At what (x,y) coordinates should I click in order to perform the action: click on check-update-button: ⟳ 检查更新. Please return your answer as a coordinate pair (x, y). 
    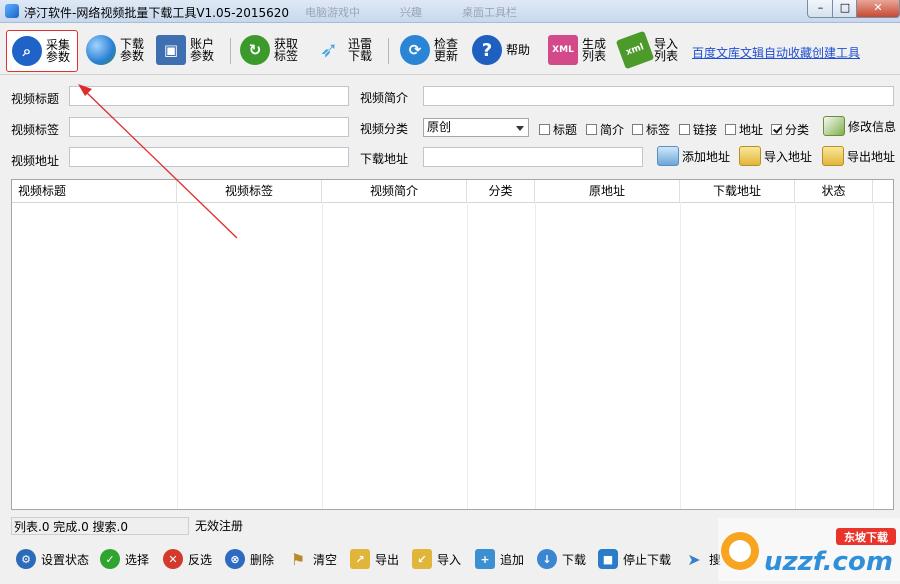
    Looking at the image, I should click on (430, 50).